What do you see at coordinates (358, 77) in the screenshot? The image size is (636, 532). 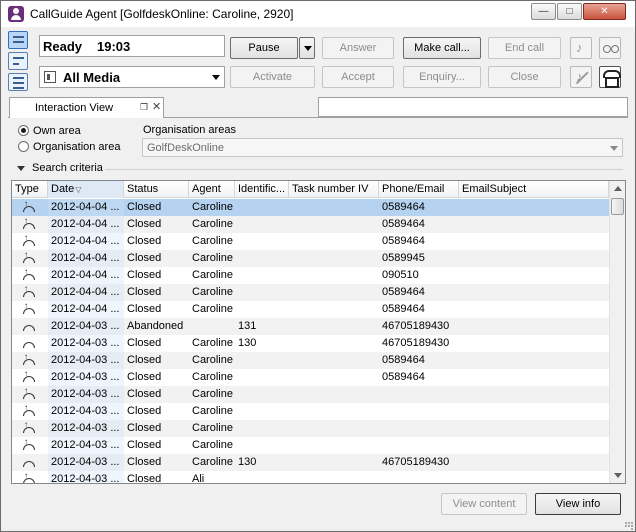 I see `accept-button: Accept` at bounding box center [358, 77].